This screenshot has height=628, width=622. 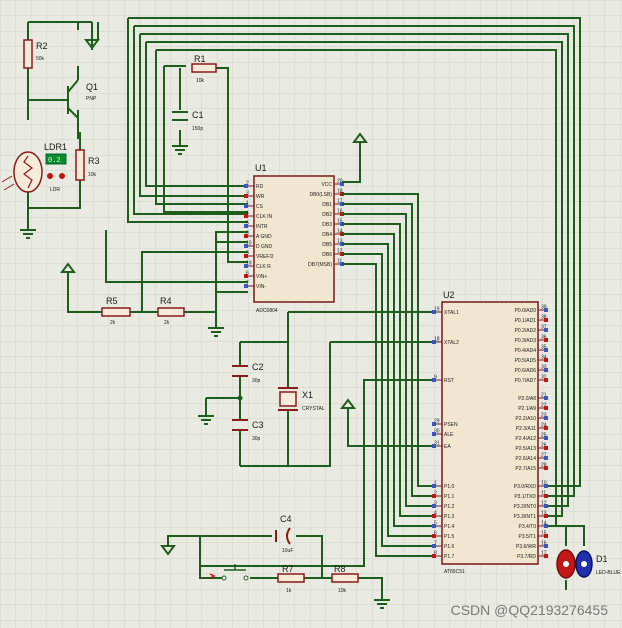 I want to click on u2-pin-label: P1.0, so click(x=449, y=487).